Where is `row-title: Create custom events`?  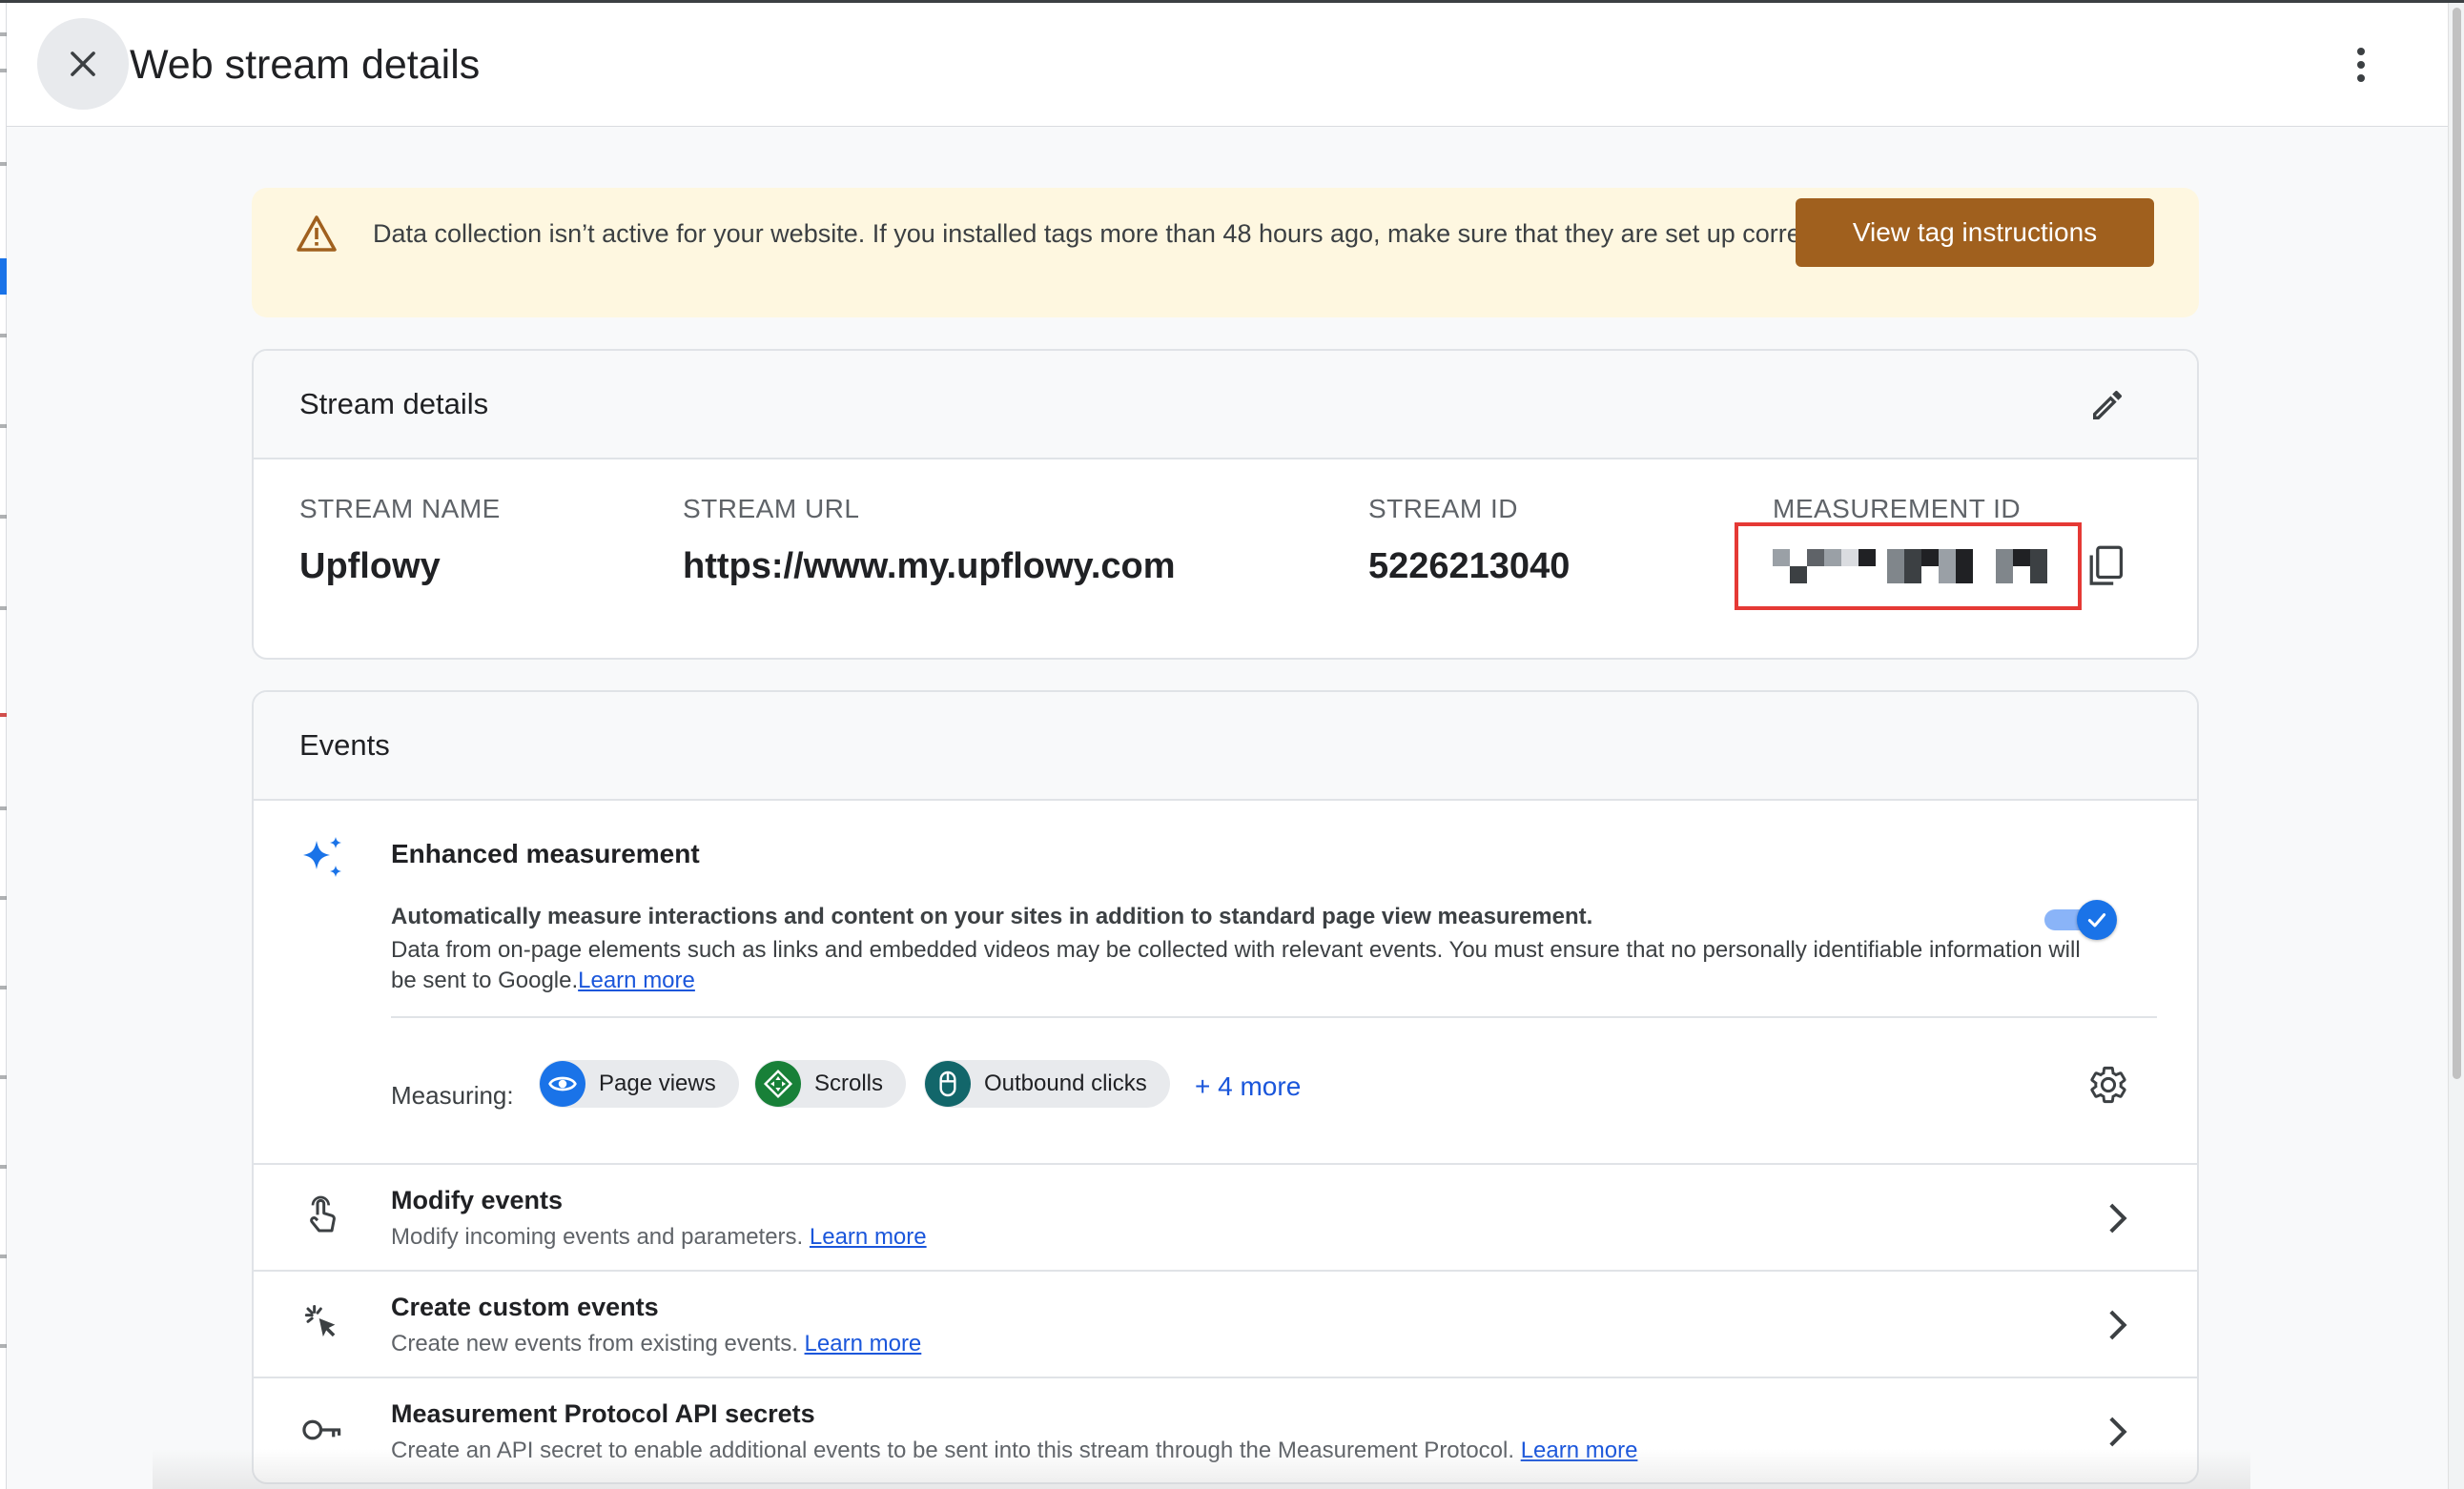 row-title: Create custom events is located at coordinates (525, 1307).